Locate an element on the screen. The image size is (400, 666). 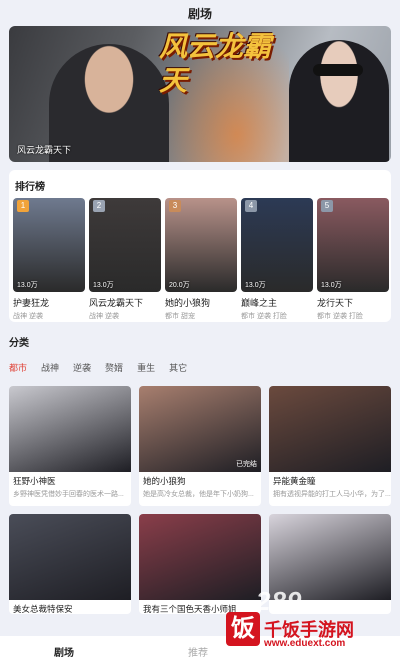
rank-badge: 5 is located at coordinates (327, 206).